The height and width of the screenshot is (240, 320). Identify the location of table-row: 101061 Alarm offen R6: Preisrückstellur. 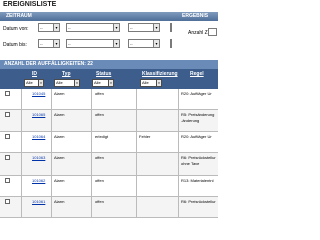
(109, 207).